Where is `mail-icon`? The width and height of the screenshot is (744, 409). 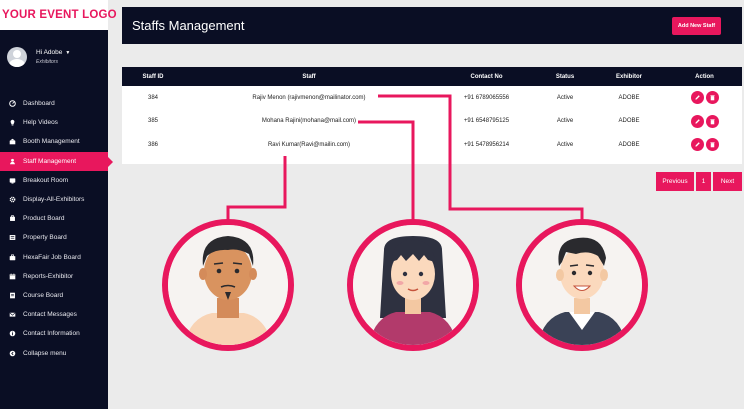 mail-icon is located at coordinates (12, 314).